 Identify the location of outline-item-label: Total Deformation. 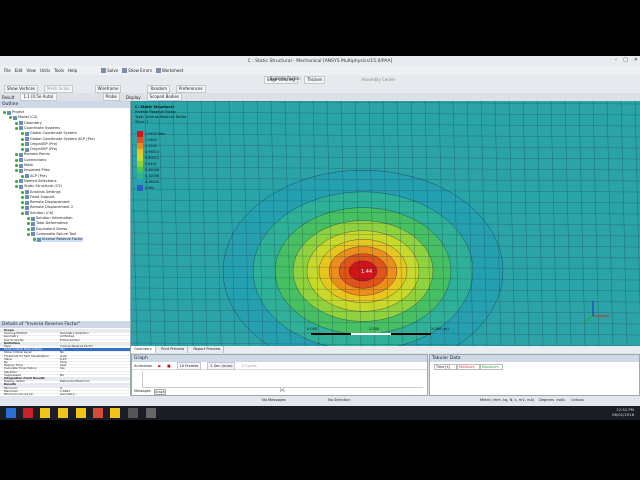
(52, 223).